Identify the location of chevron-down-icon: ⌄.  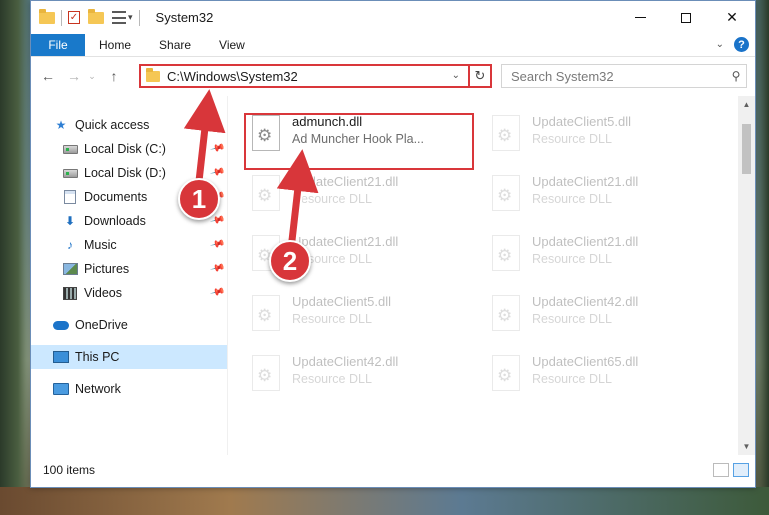
(92, 75).